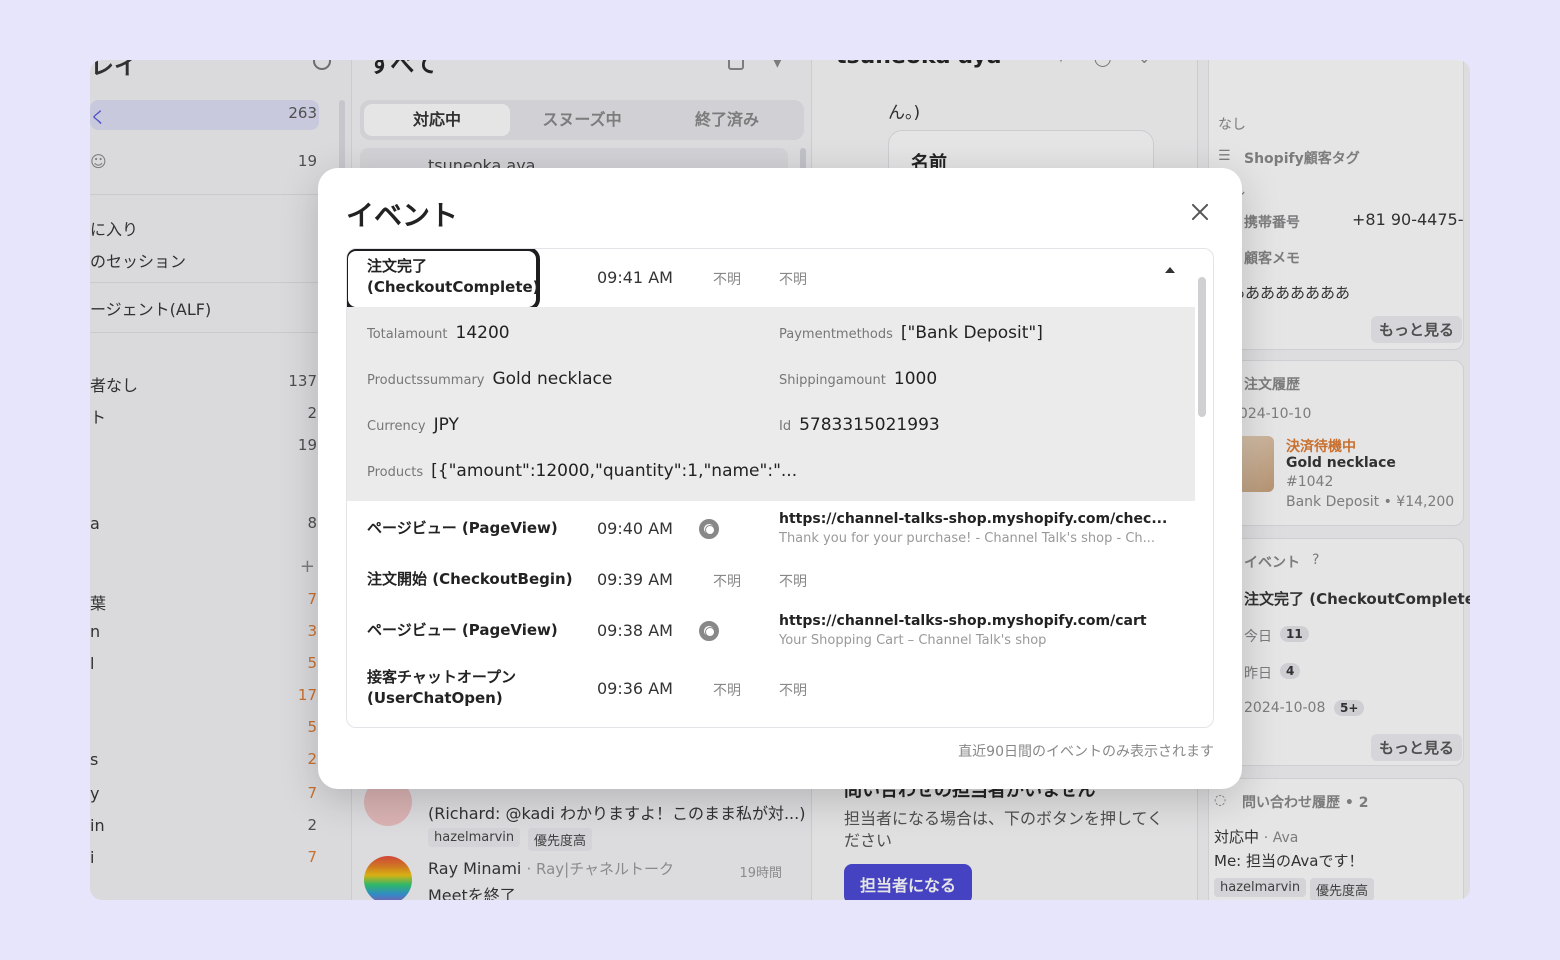  Describe the element at coordinates (1200, 212) in the screenshot. I see `close-icon` at that location.